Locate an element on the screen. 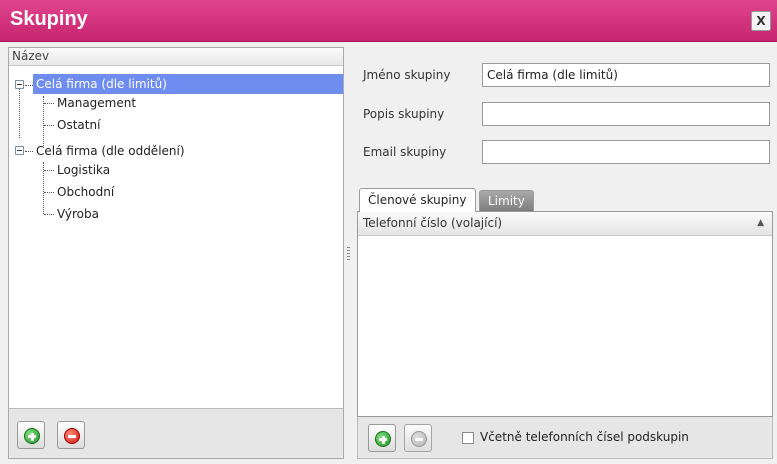  tab-members: Členové skupiny is located at coordinates (417, 200).